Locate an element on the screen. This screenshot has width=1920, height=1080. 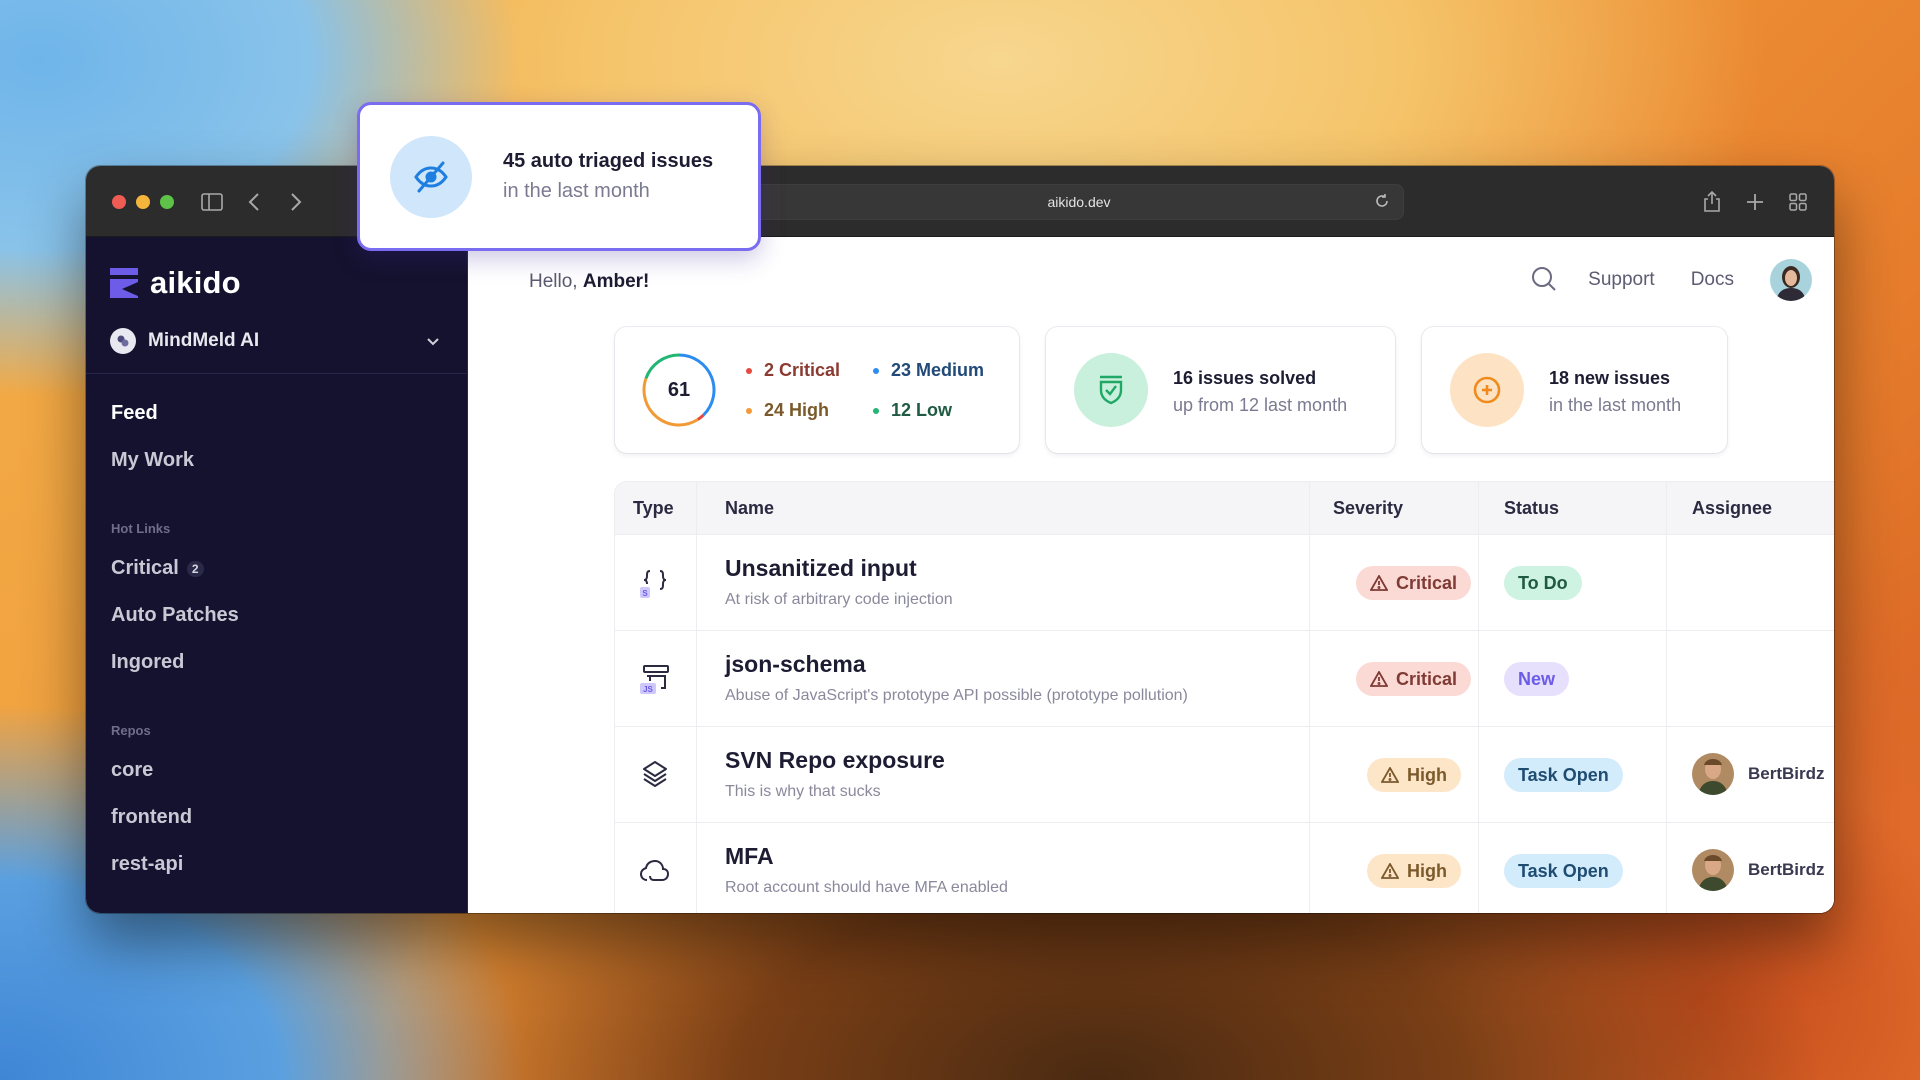
column-header-severity: Severity is located at coordinates (1368, 508).